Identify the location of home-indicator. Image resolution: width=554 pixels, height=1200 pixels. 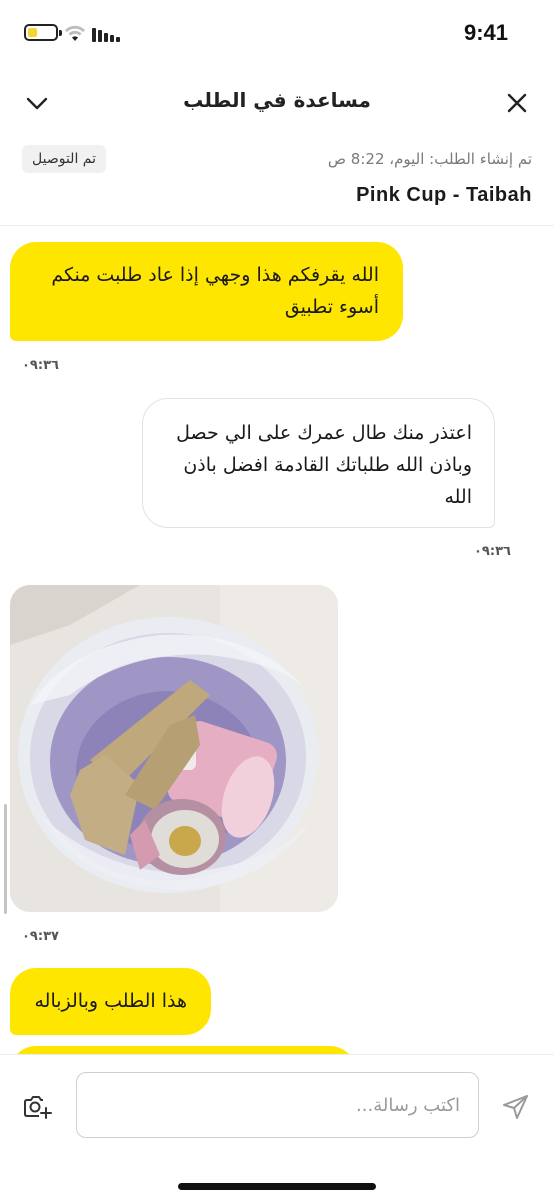
(277, 1186).